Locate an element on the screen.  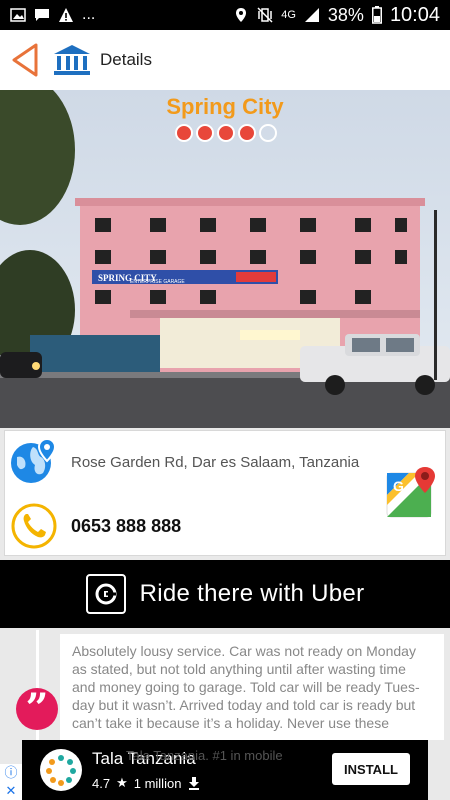
address-row: Rose Garden Rd, Dar es Salaam, Tanzania is located at coordinates (225, 462).